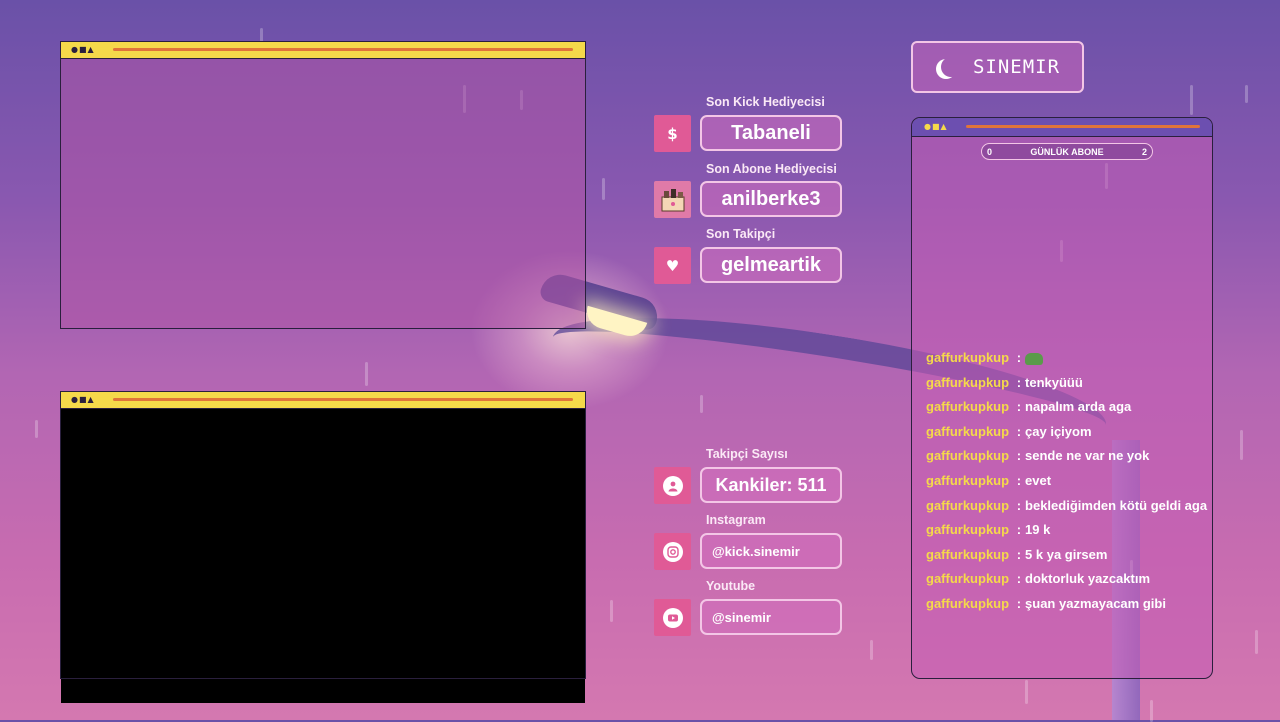  I want to click on follower-count-value: Kankiler: 511, so click(771, 485).